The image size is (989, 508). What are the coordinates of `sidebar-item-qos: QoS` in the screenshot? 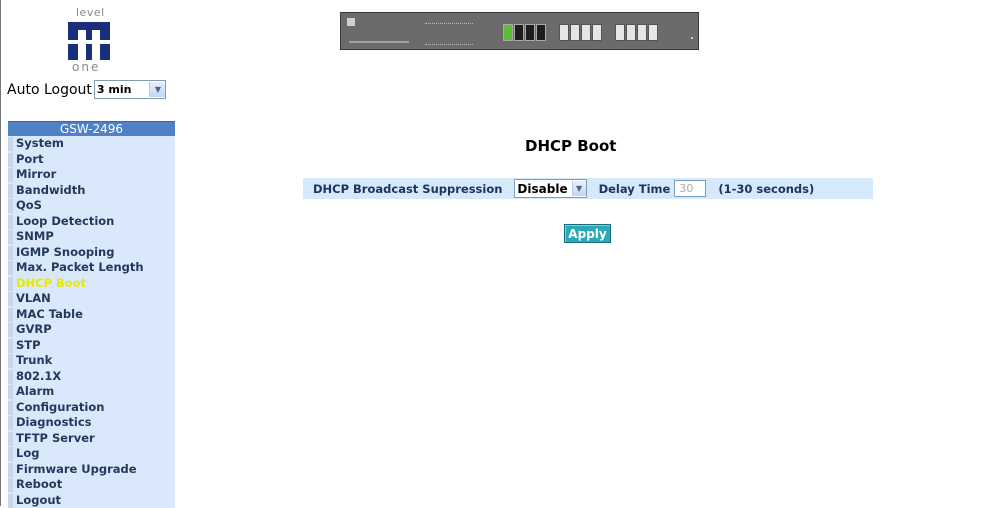 It's located at (91, 206).